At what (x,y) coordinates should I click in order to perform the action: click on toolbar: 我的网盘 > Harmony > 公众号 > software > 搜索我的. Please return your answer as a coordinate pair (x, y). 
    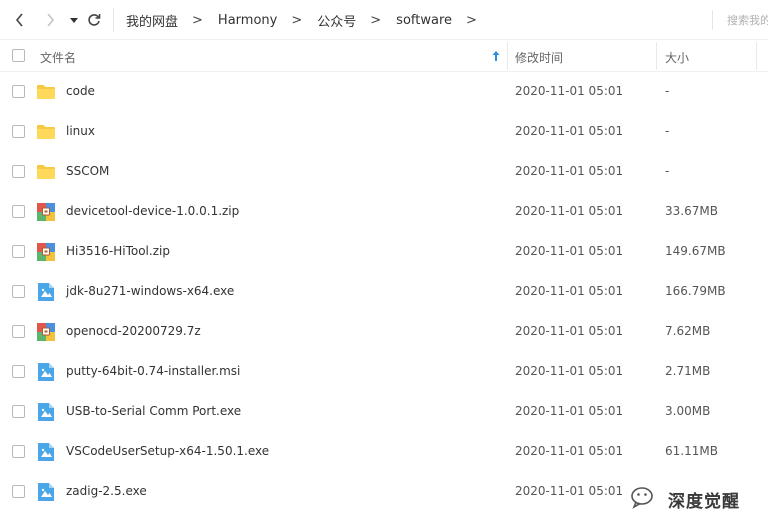
    Looking at the image, I should click on (384, 20).